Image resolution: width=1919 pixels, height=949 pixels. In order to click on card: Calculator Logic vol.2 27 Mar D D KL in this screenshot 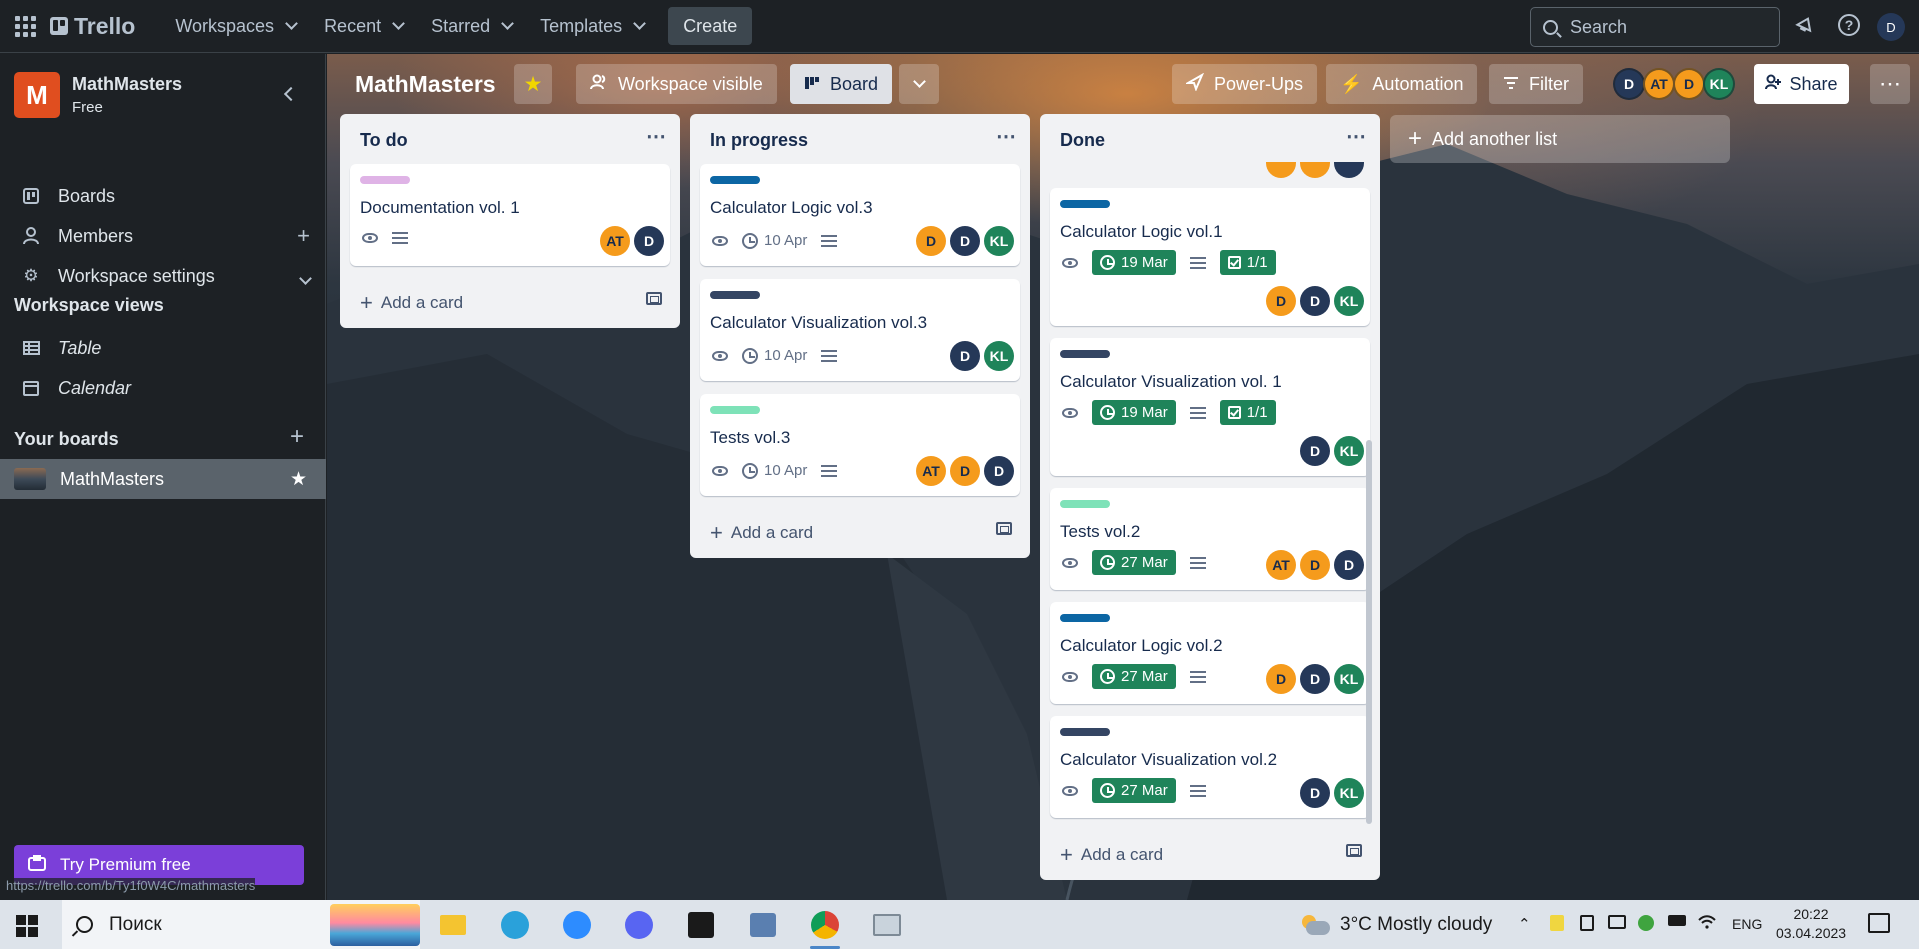, I will do `click(1210, 653)`.